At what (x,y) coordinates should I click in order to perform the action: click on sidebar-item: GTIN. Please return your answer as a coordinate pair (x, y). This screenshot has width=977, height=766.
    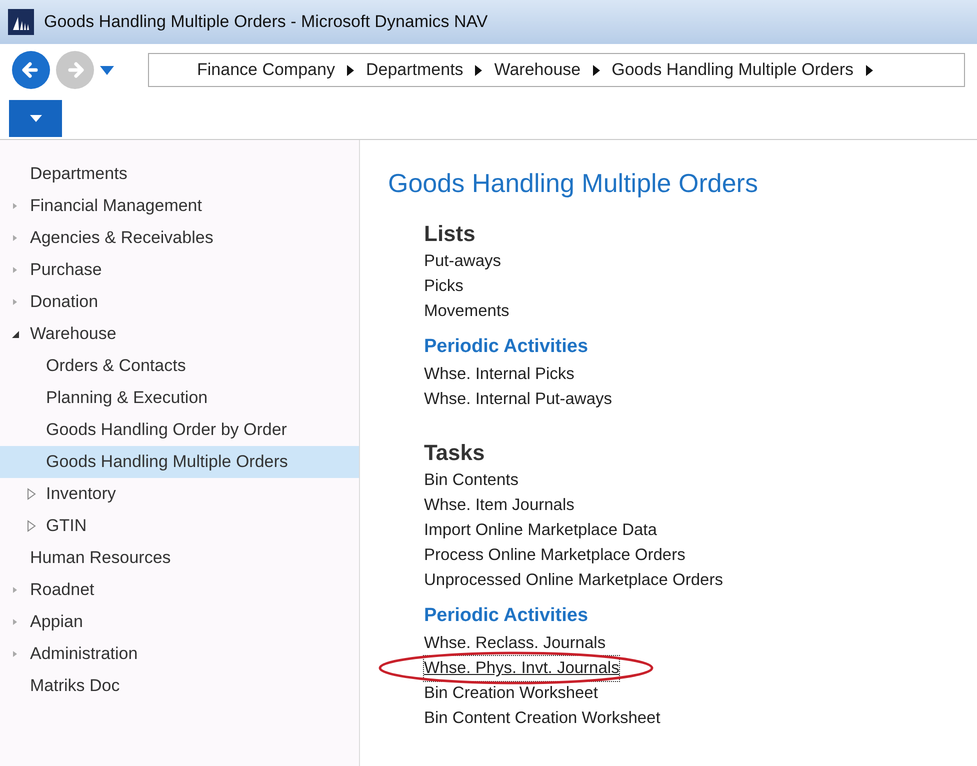
    Looking at the image, I should click on (179, 526).